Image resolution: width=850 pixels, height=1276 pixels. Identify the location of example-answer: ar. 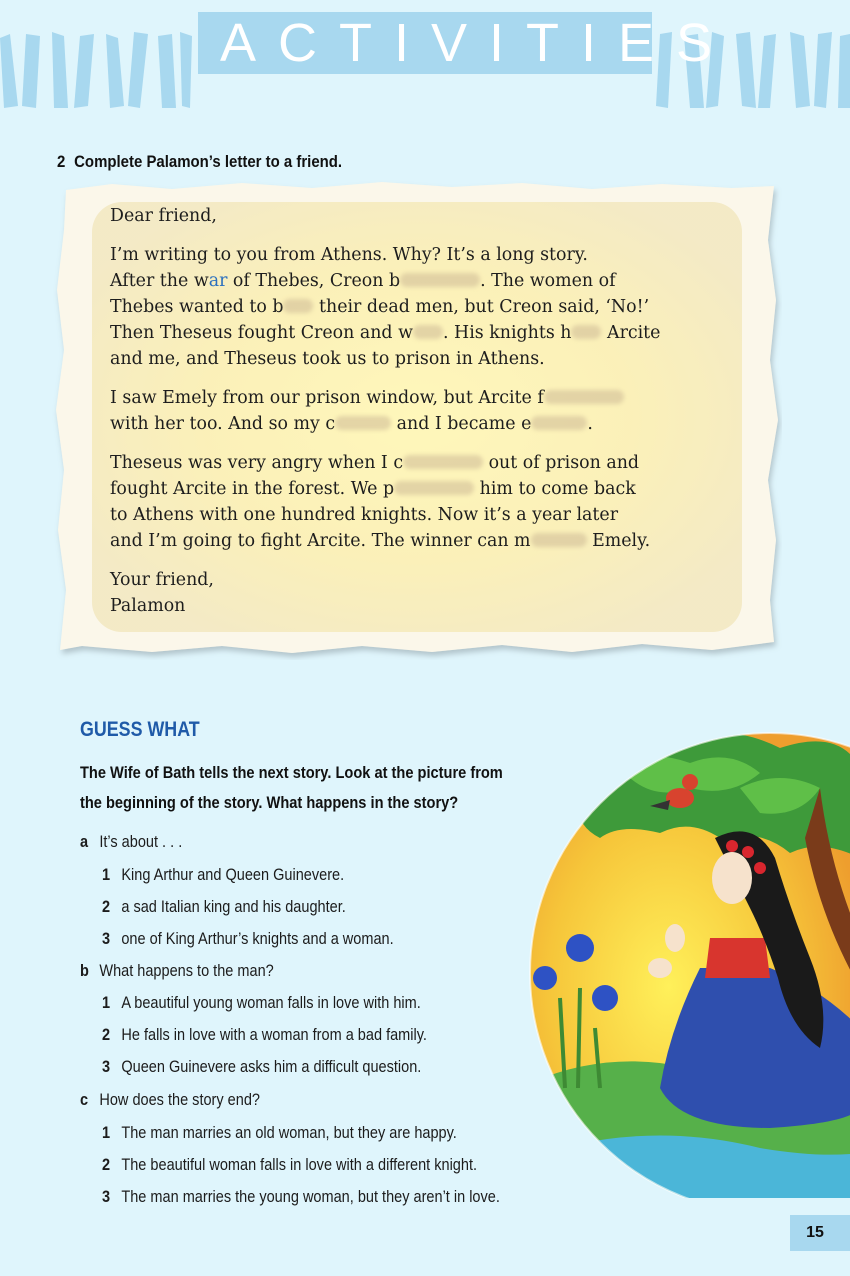
(218, 281).